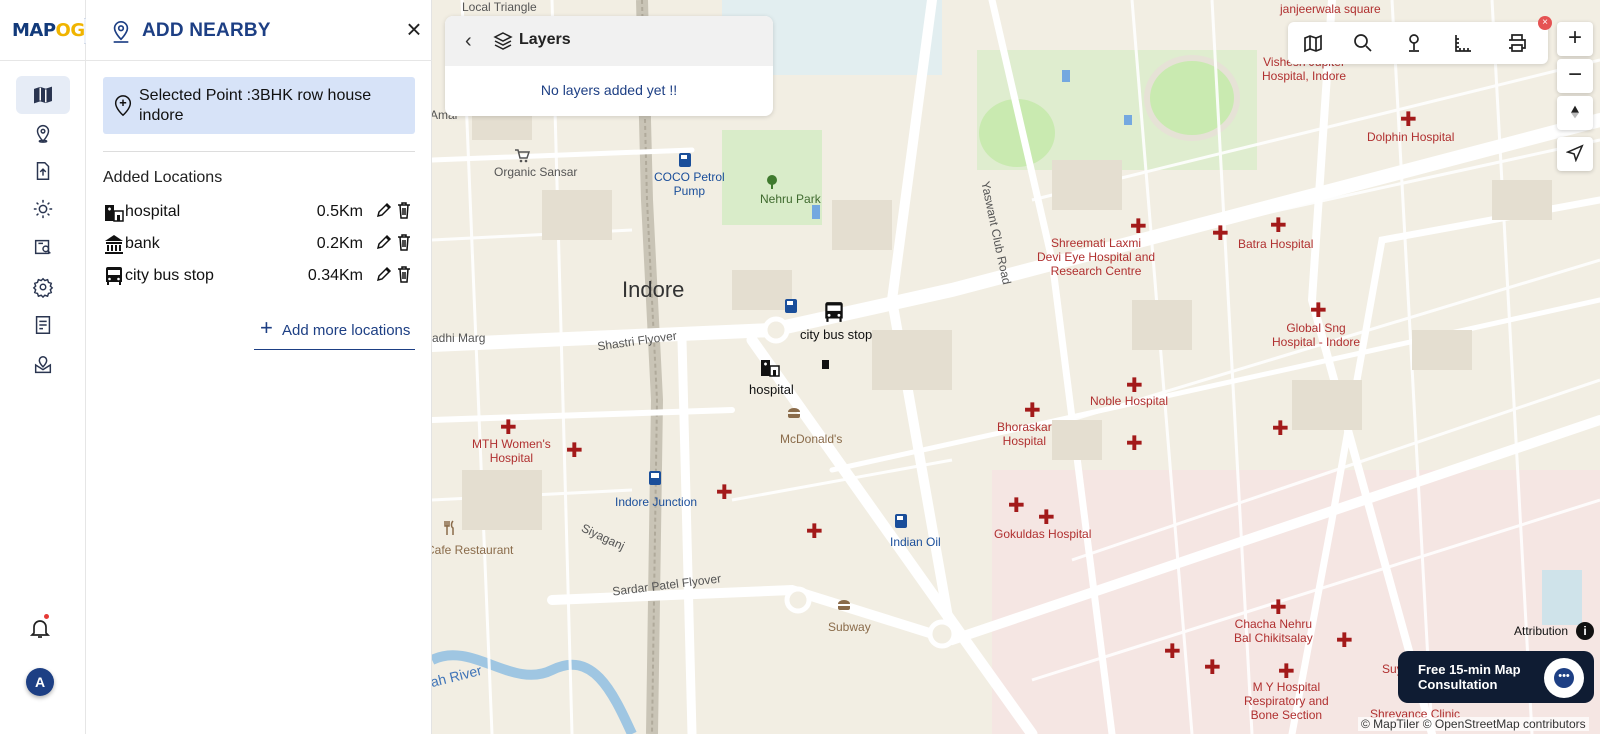 This screenshot has width=1600, height=734. I want to click on upload-file-icon, so click(43, 171).